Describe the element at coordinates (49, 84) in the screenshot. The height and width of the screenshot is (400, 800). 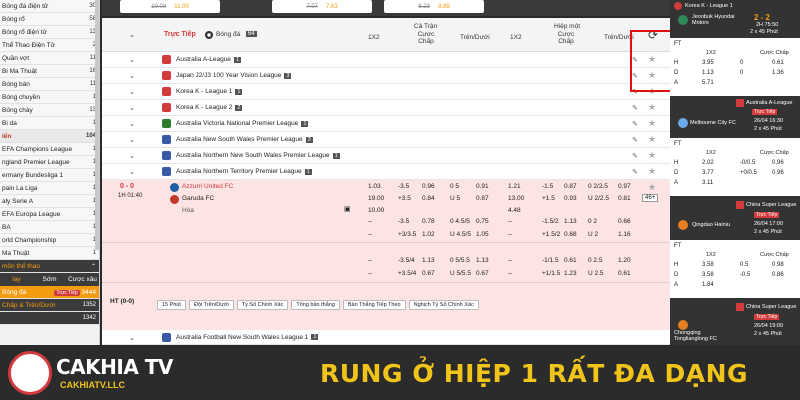
I see `sidebar-item: Bóng bàn 11` at that location.